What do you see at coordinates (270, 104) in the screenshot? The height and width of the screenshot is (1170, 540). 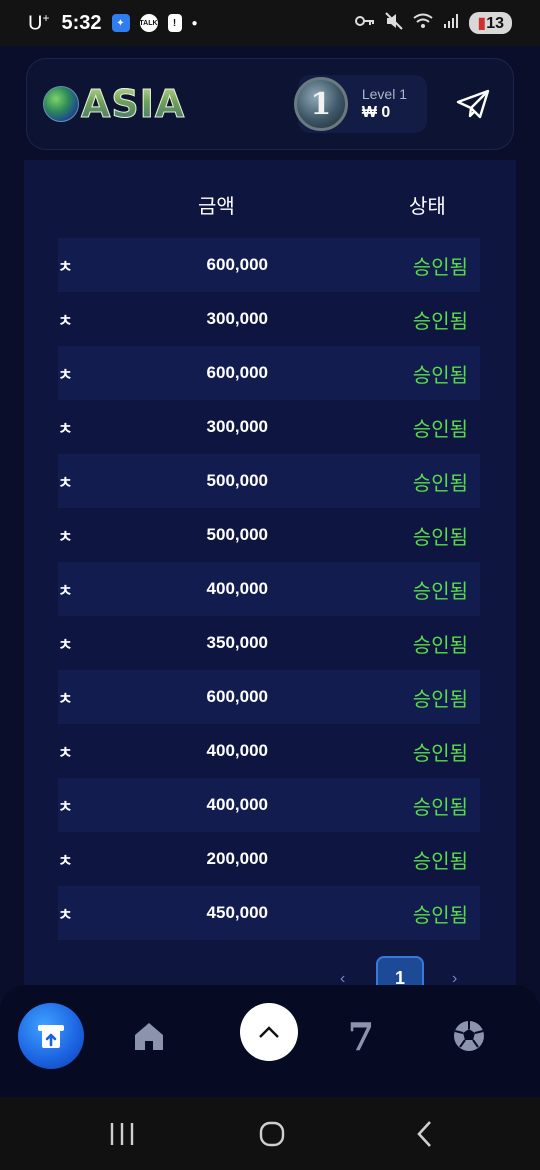 I see `app-header: ASIA 1 Level 1 ₩ 0` at bounding box center [270, 104].